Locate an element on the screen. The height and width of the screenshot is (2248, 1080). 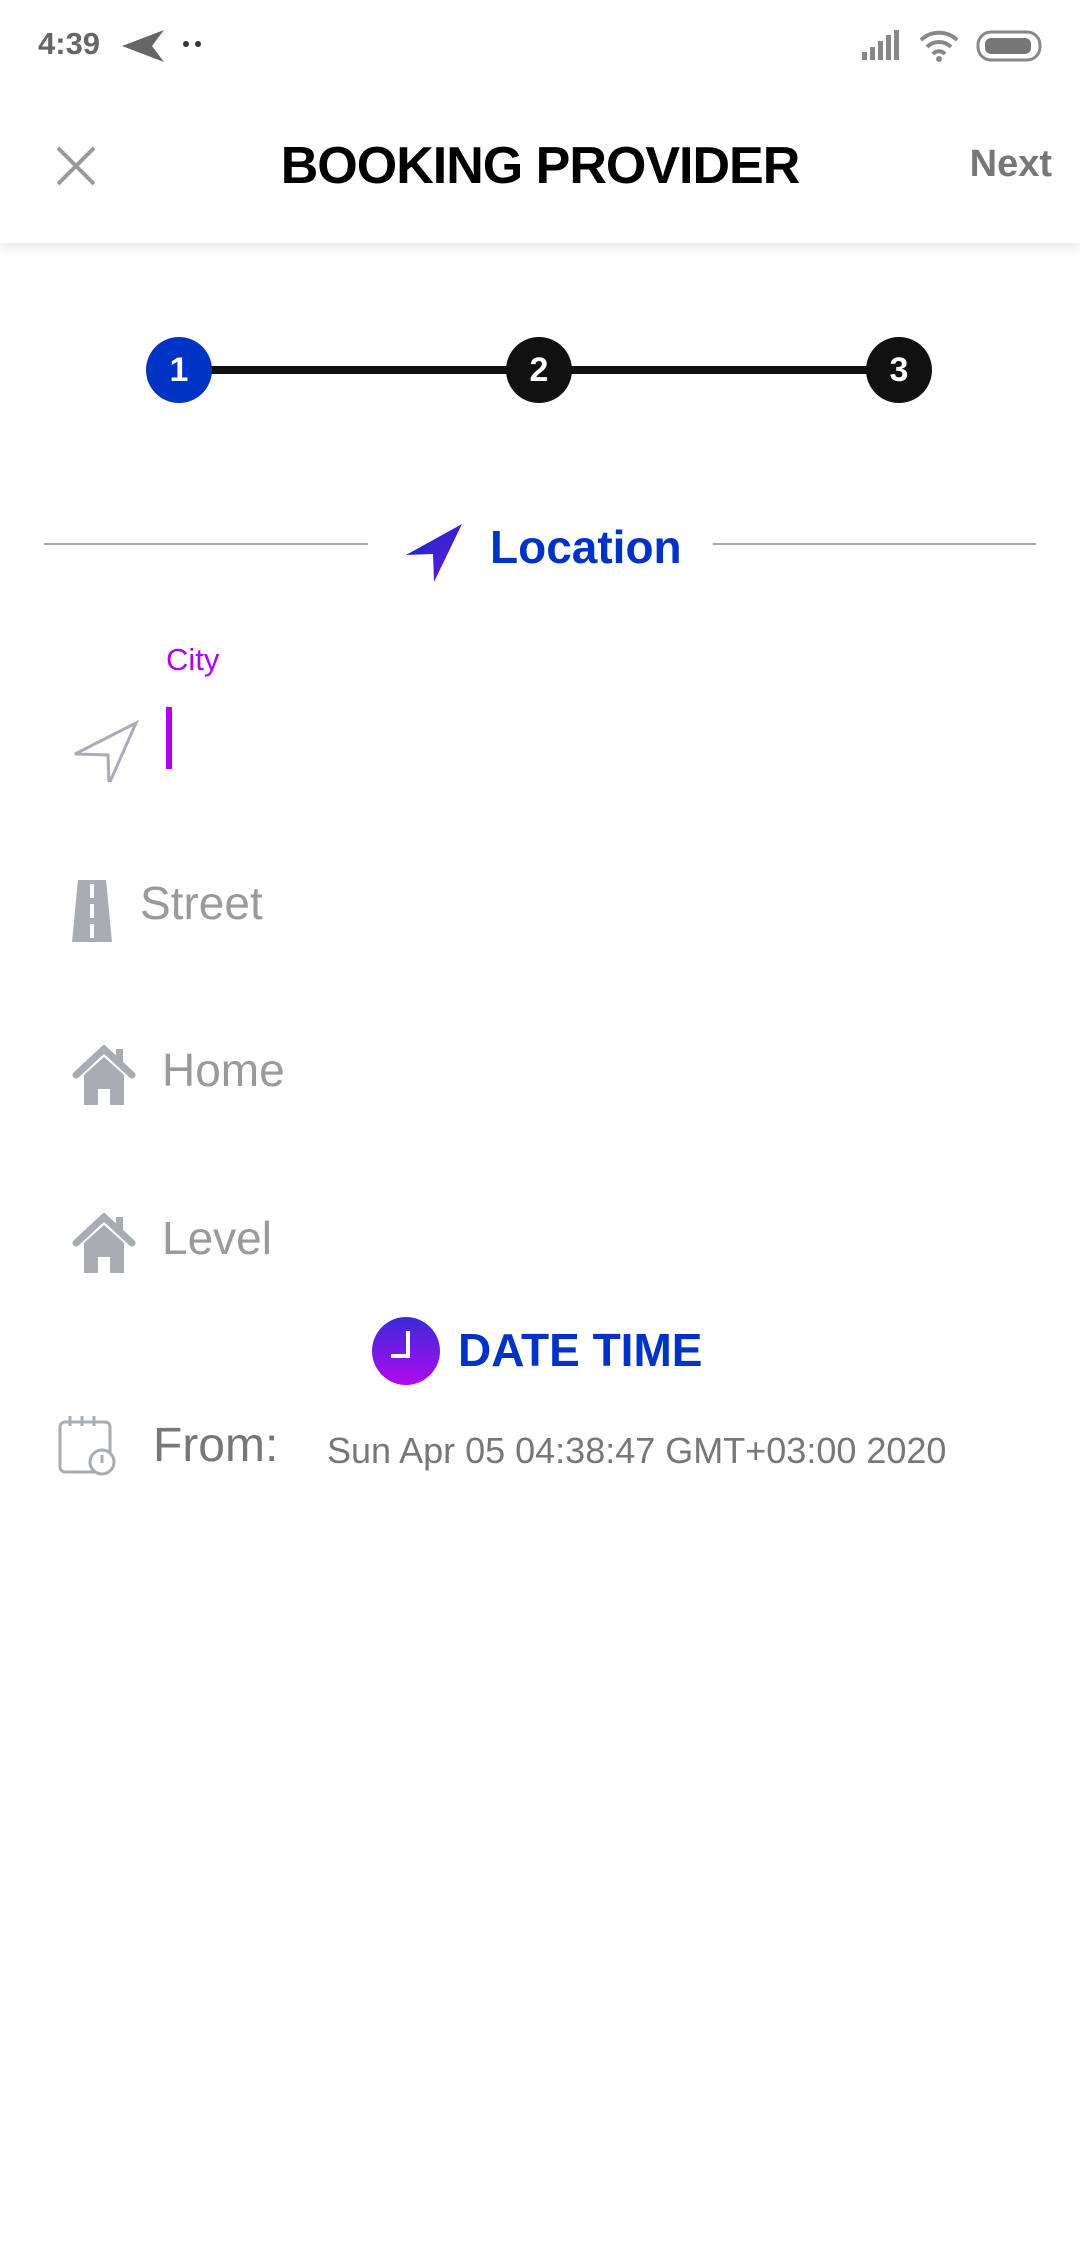
telegram-icon is located at coordinates (143, 46).